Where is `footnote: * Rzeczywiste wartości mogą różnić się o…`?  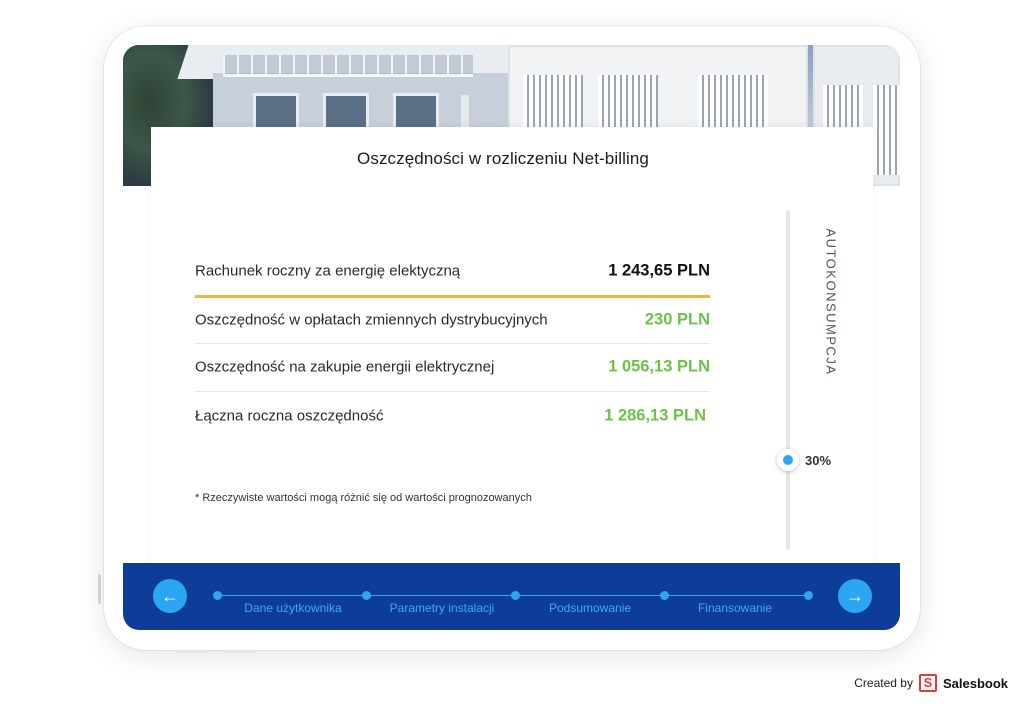
footnote: * Rzeczywiste wartości mogą różnić się o… is located at coordinates (363, 498).